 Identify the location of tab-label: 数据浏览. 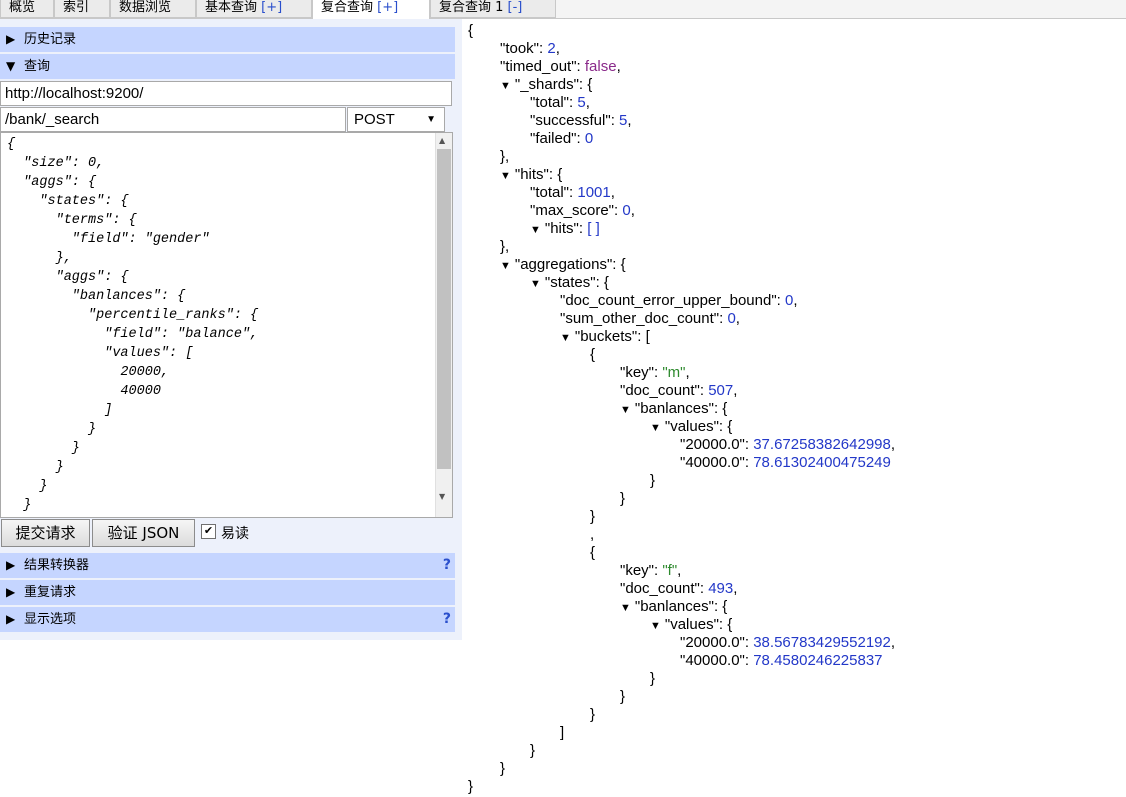
(145, 7).